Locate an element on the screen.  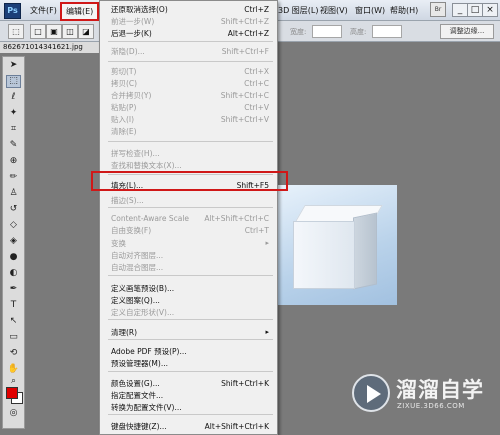
edit-menu-item: 变换 ▸ is located at coordinates (189, 243).